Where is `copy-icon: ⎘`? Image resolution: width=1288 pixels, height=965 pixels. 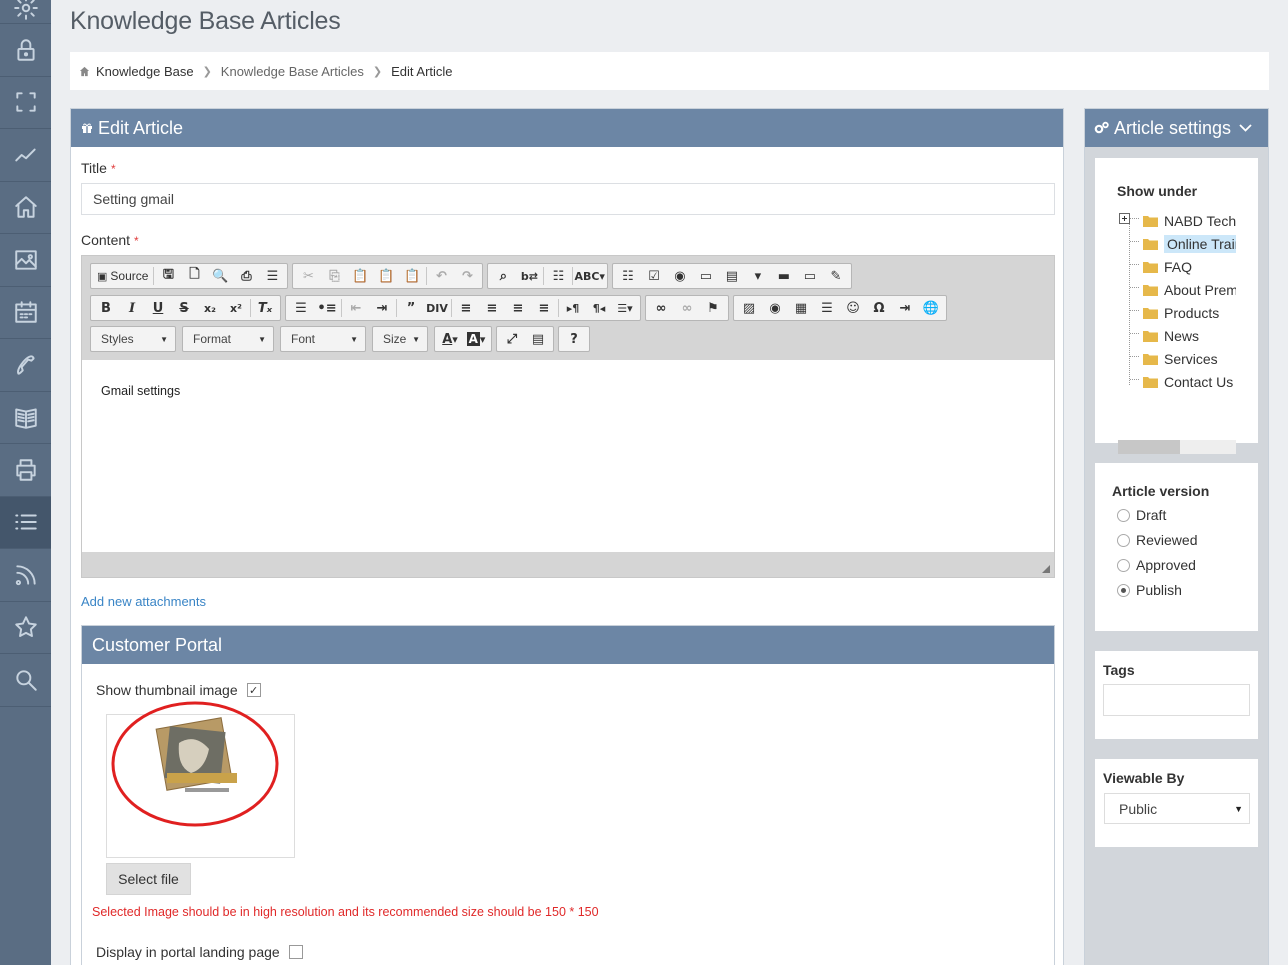 copy-icon: ⎘ is located at coordinates (334, 276).